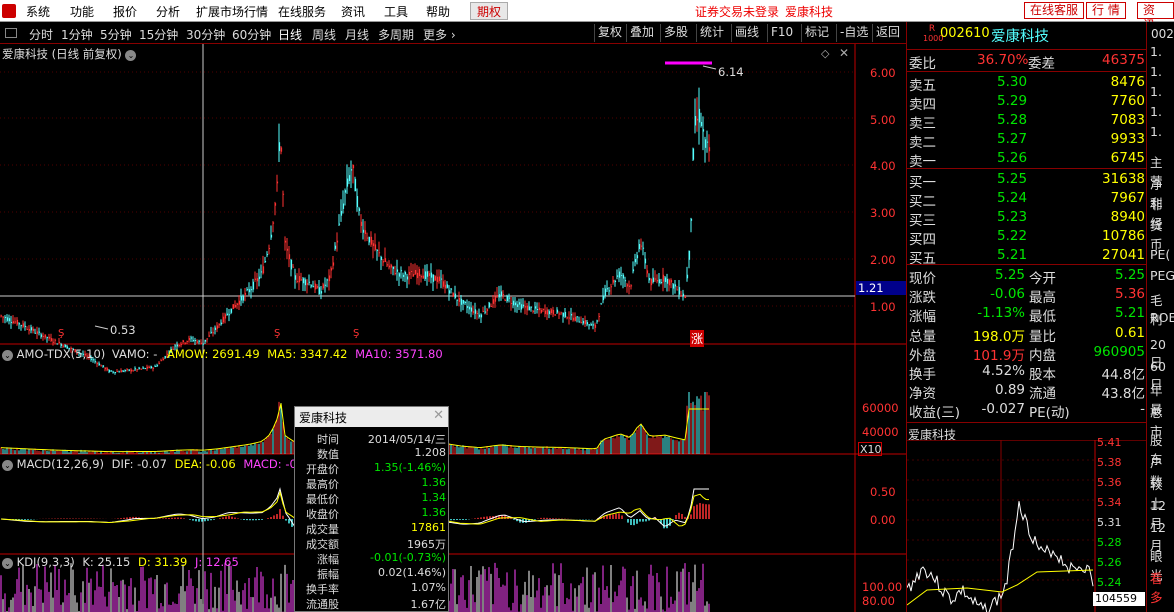 The width and height of the screenshot is (1174, 612). What do you see at coordinates (131, 55) in the screenshot?
I see `chevron-down-icon: ⌄` at bounding box center [131, 55].